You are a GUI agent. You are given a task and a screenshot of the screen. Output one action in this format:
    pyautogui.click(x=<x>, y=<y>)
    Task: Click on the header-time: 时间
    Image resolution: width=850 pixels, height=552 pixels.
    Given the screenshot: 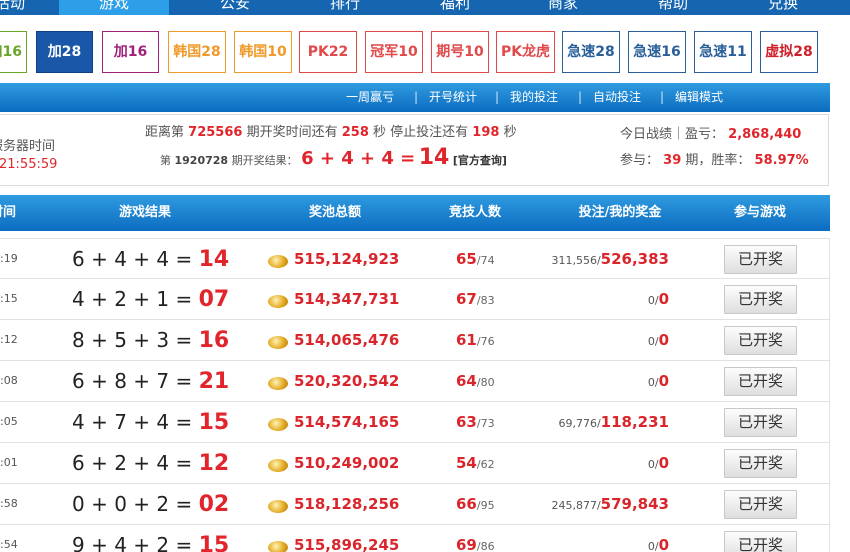 What is the action you would take?
    pyautogui.click(x=8, y=212)
    